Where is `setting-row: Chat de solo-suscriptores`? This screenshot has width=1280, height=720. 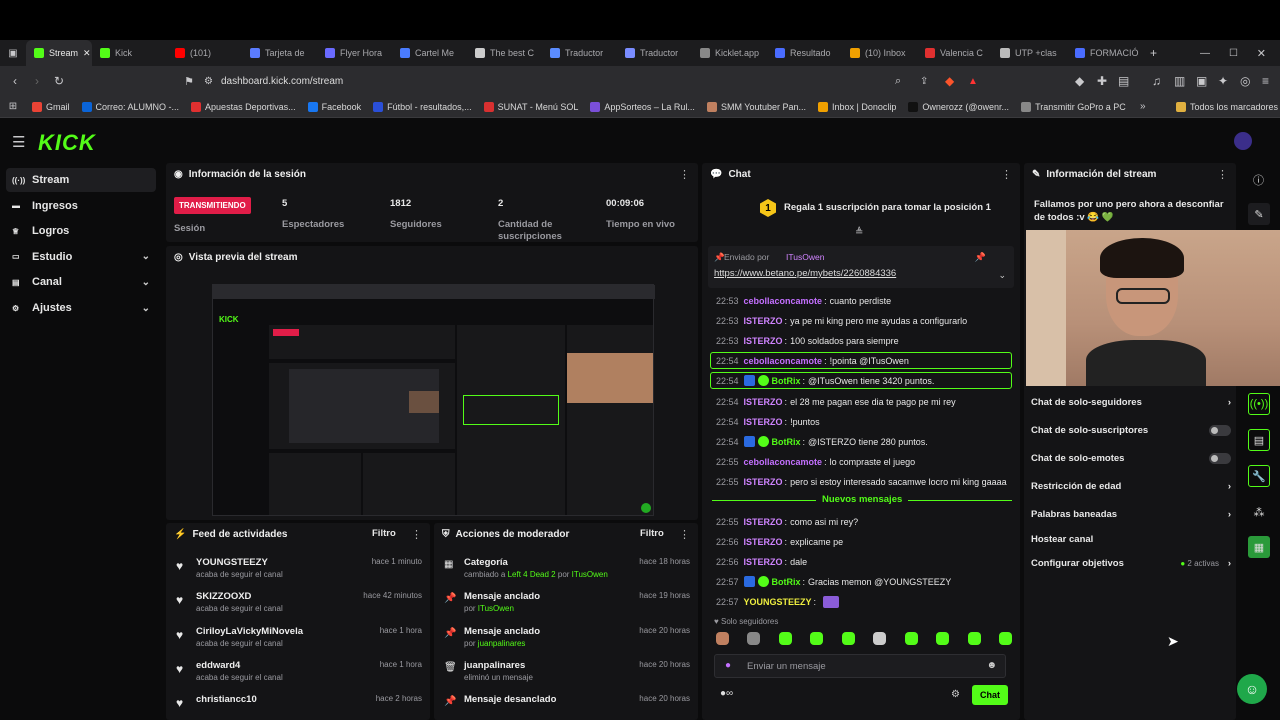 setting-row: Chat de solo-suscriptores is located at coordinates (1131, 430).